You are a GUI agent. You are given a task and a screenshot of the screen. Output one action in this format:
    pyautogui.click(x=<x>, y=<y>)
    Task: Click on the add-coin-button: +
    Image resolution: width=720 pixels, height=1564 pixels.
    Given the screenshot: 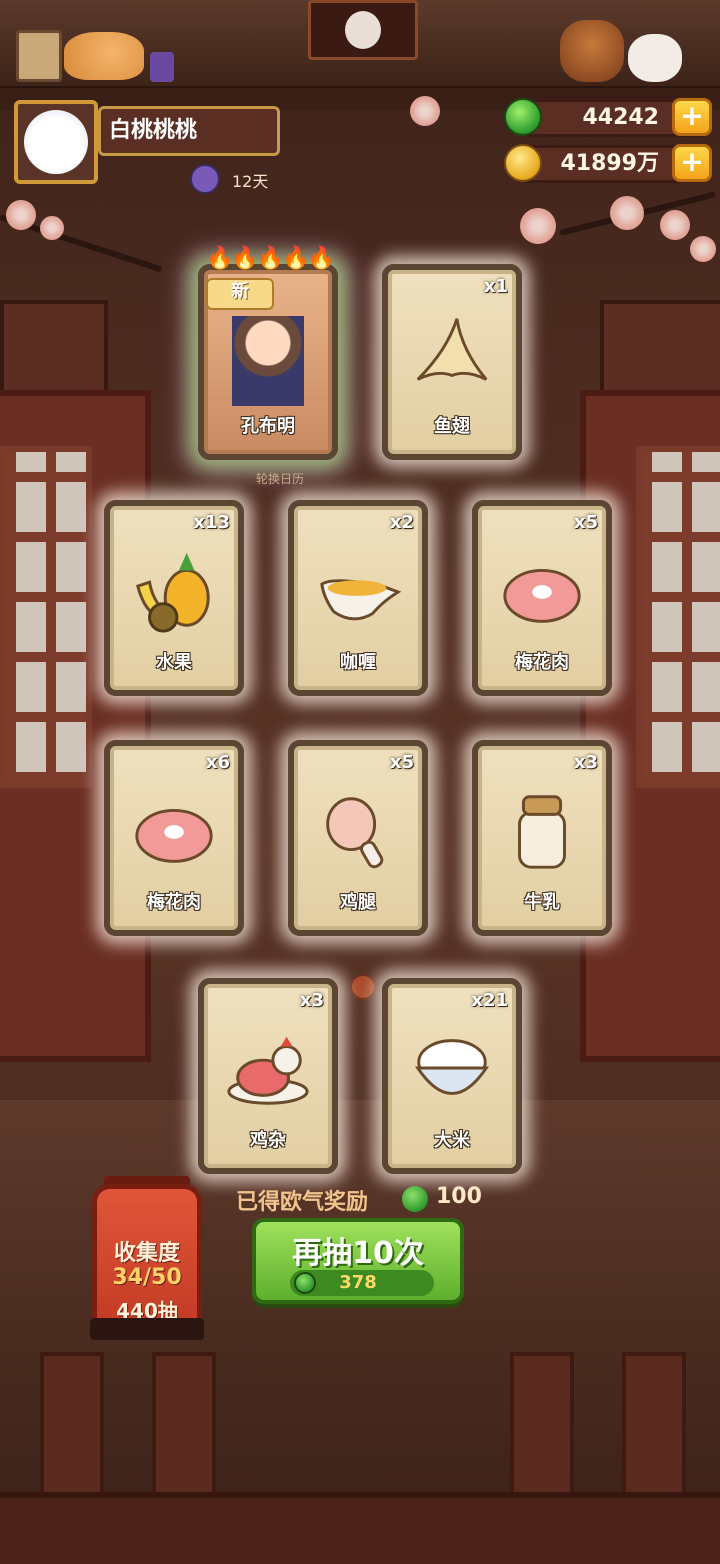 What is the action you would take?
    pyautogui.click(x=692, y=163)
    